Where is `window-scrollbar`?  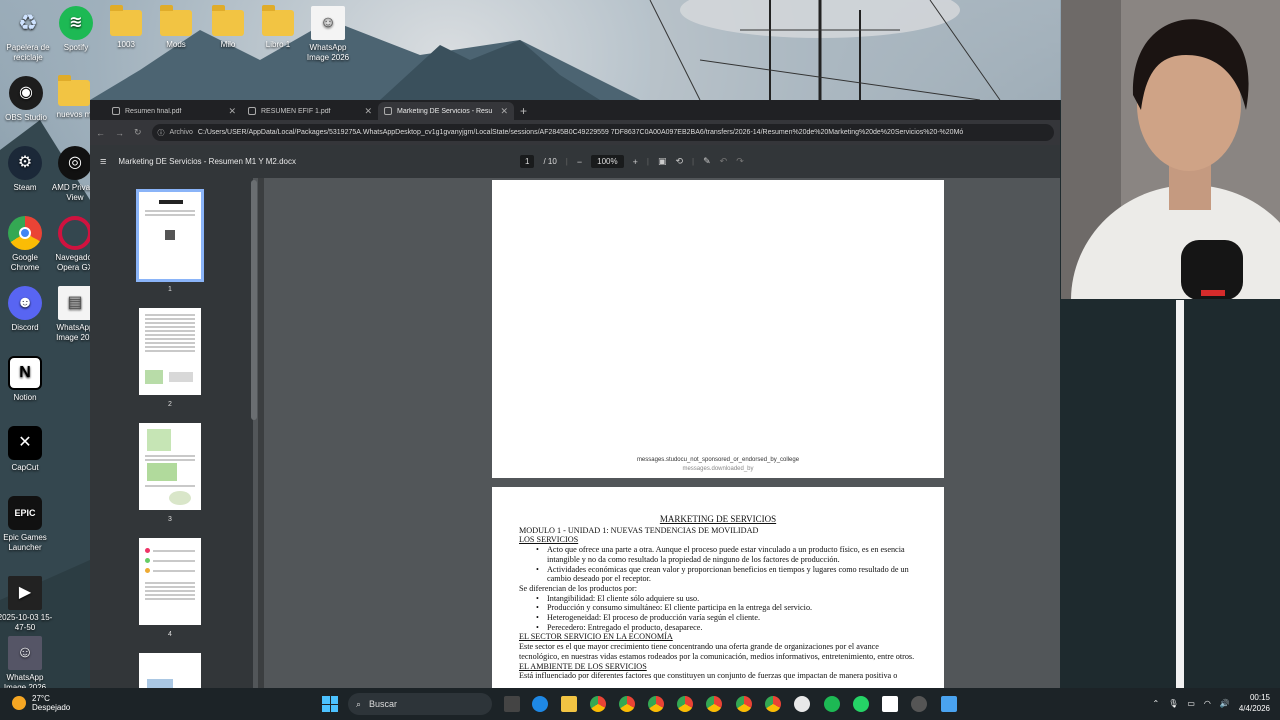
window-scrollbar is located at coordinates (1180, 494).